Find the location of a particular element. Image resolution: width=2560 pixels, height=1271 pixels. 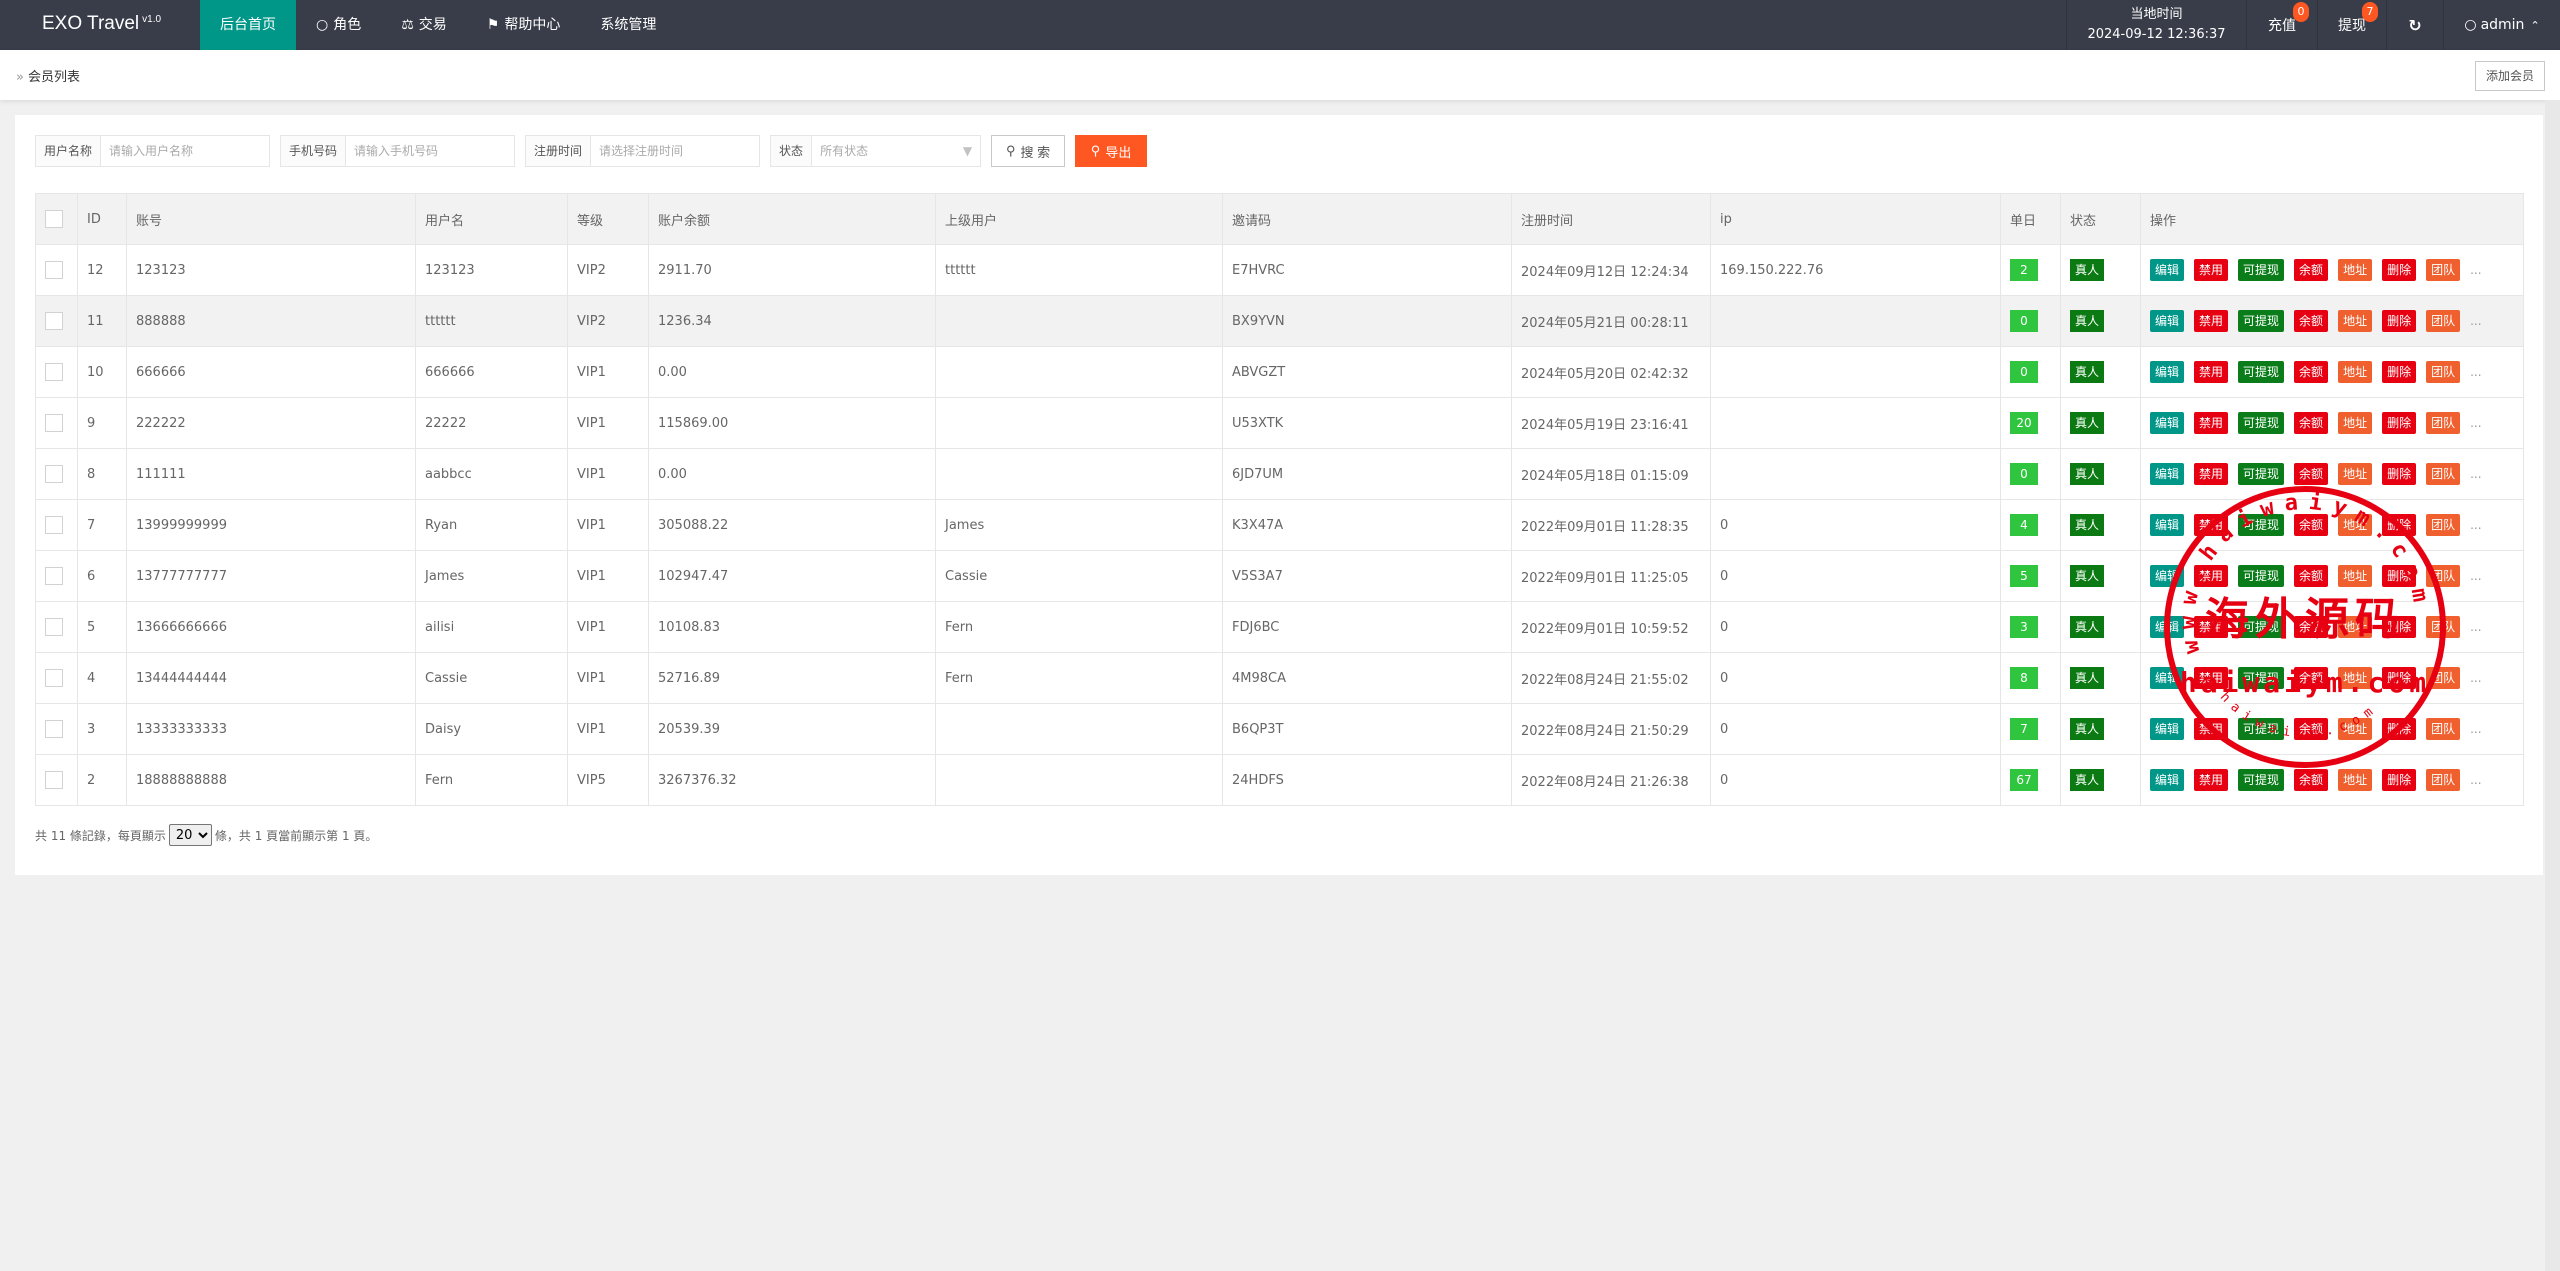

export-button: ⚲ 导出 is located at coordinates (1111, 151).